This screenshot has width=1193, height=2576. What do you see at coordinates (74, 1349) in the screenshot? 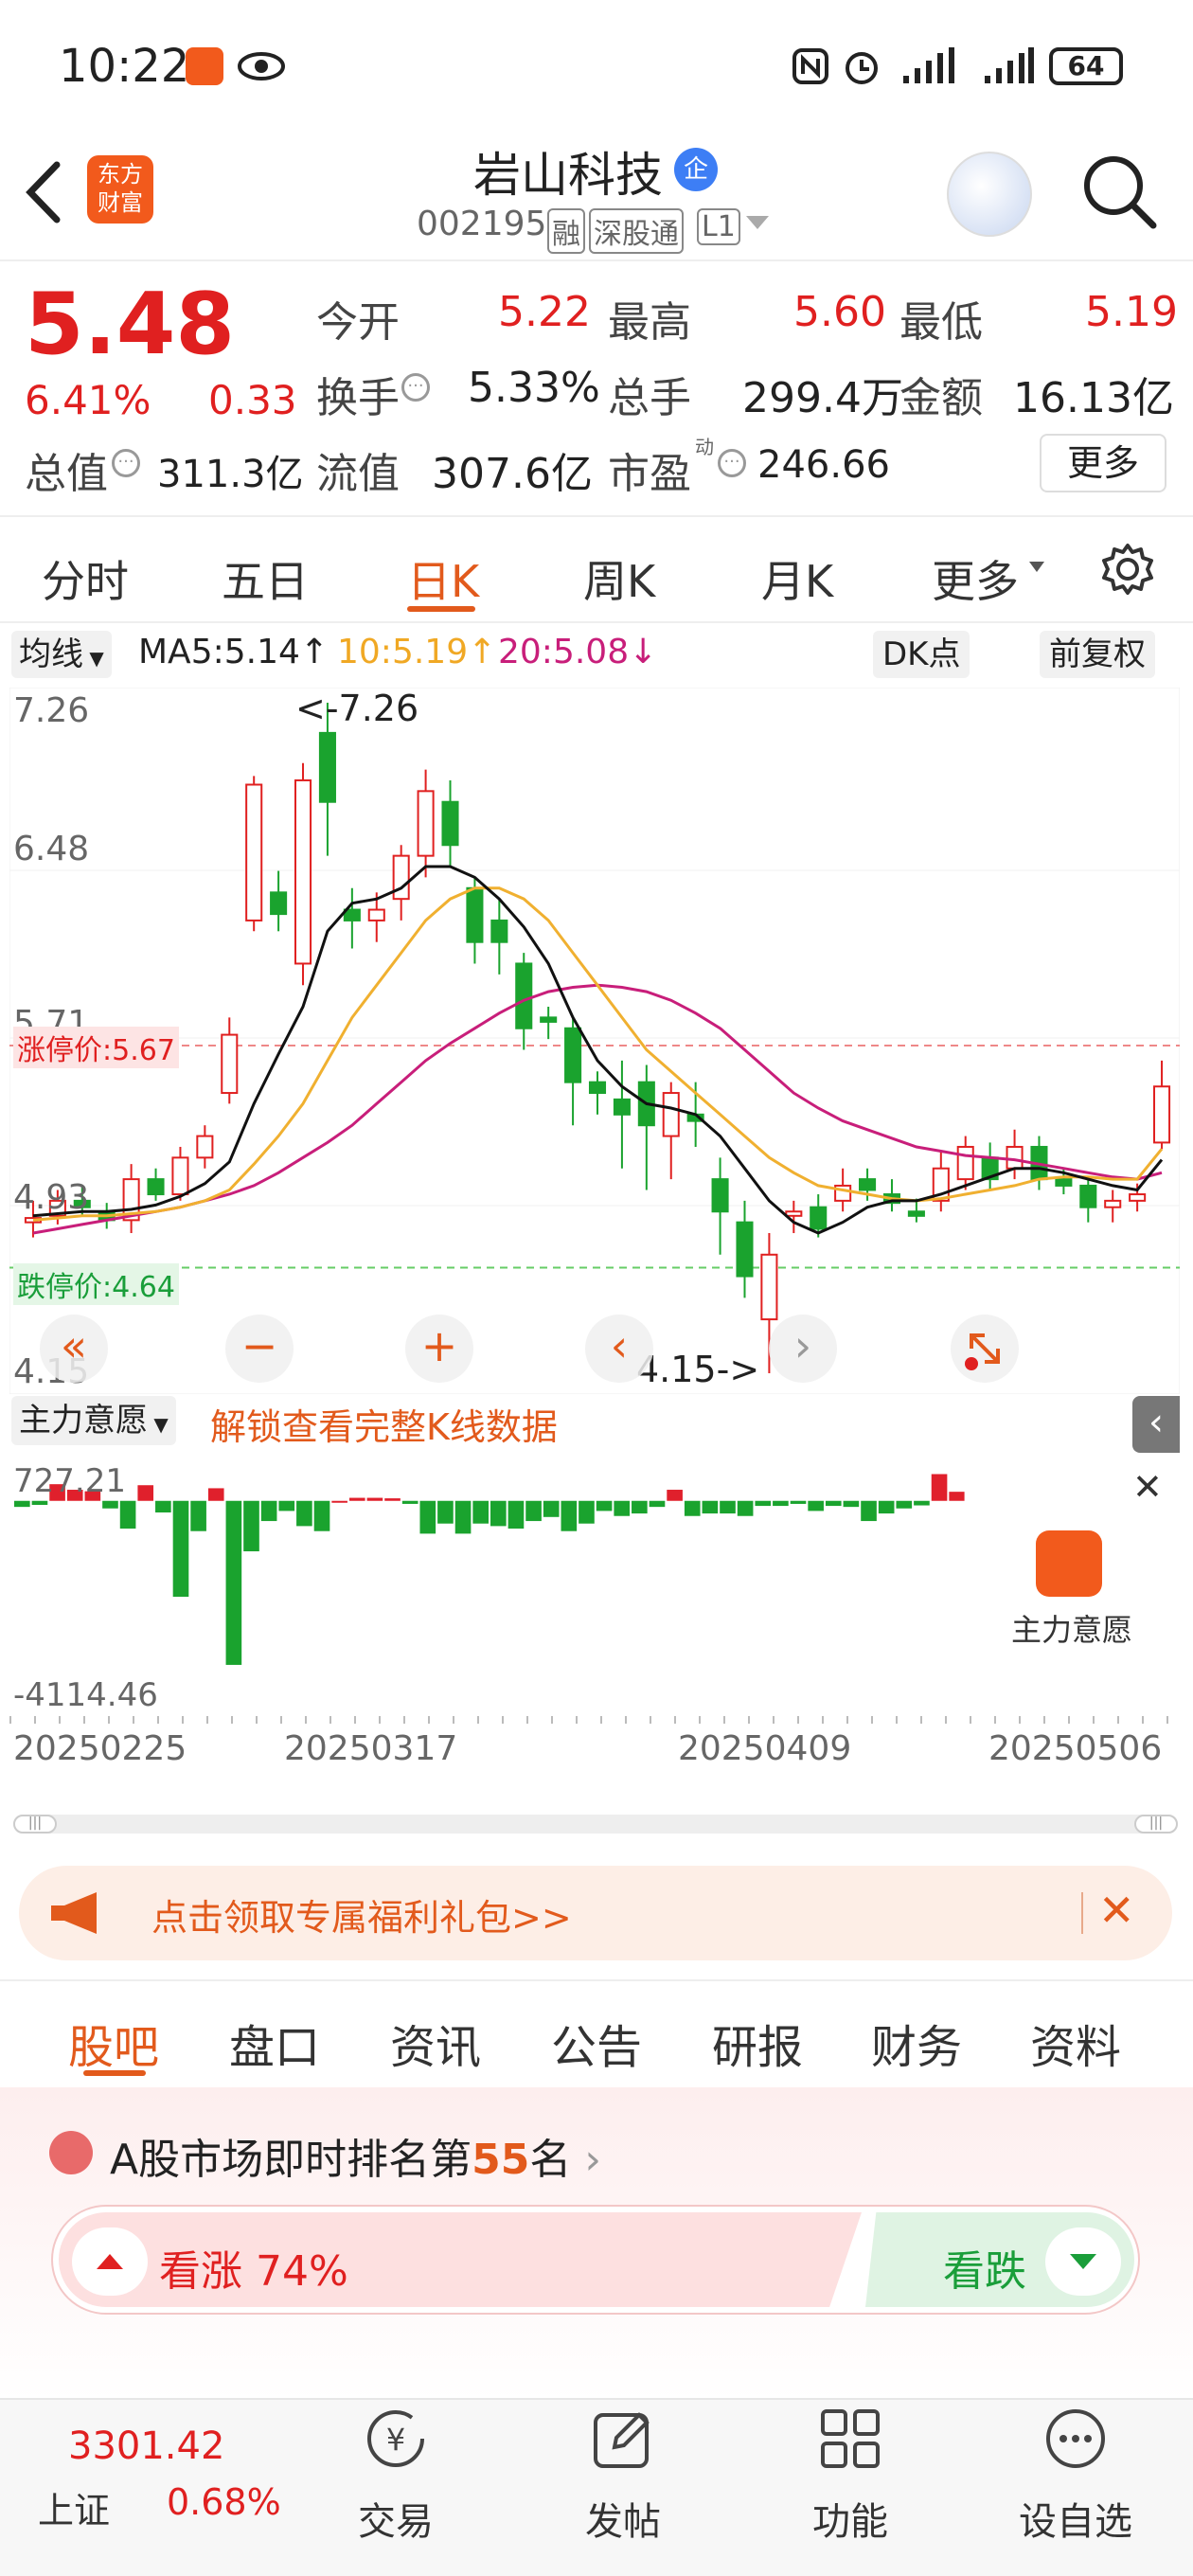
I see `first-page-button: «` at bounding box center [74, 1349].